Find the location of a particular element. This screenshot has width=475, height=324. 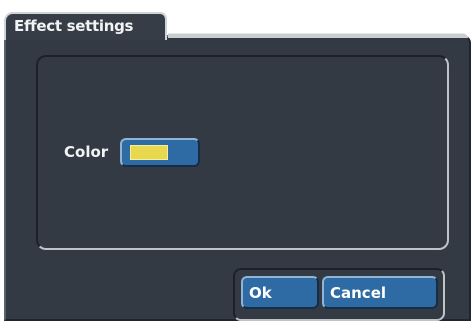

color-label: Color is located at coordinates (86, 152).